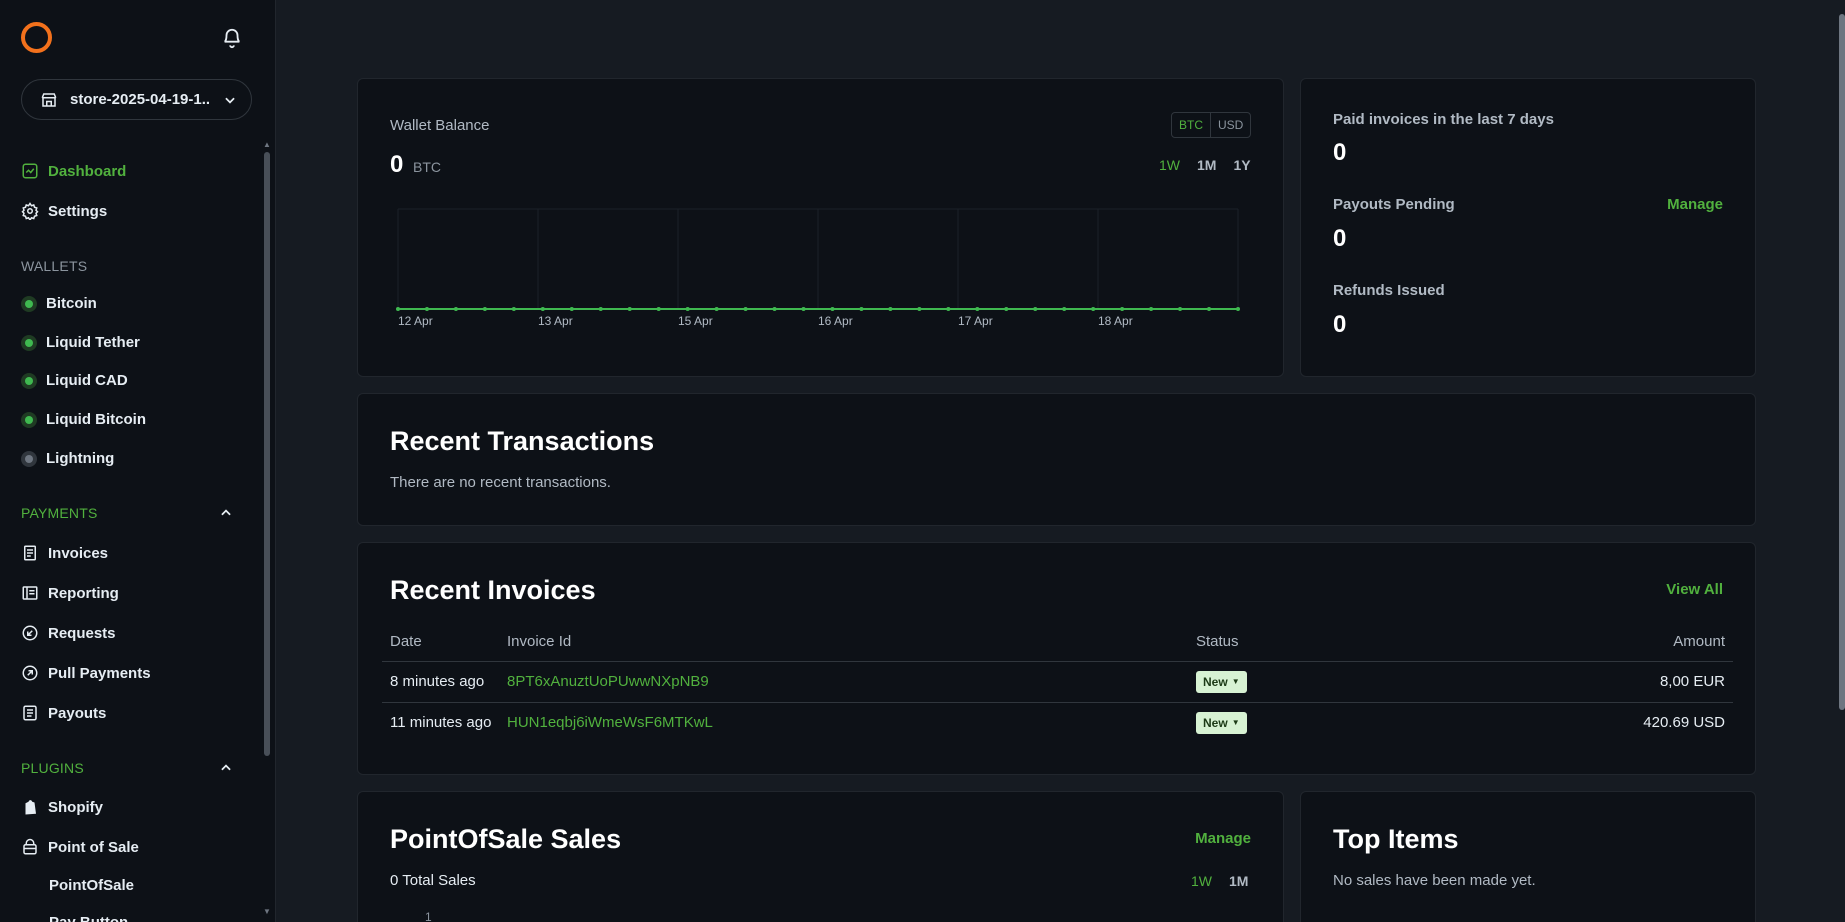  What do you see at coordinates (428, 916) in the screenshot?
I see `pos-axis-tick: 1` at bounding box center [428, 916].